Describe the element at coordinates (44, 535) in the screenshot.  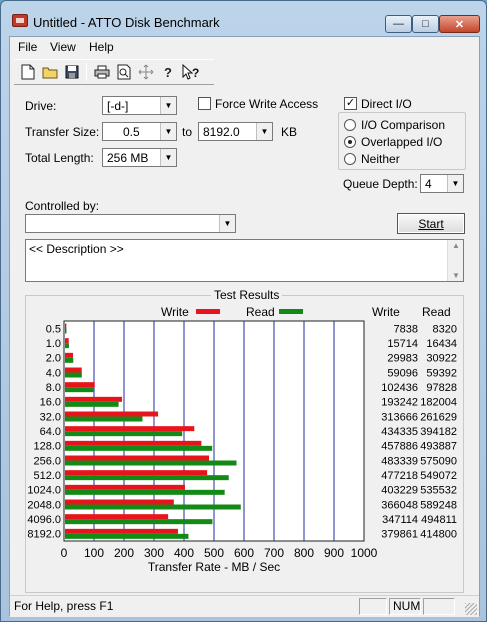
I see `category-label: 8192.0` at that location.